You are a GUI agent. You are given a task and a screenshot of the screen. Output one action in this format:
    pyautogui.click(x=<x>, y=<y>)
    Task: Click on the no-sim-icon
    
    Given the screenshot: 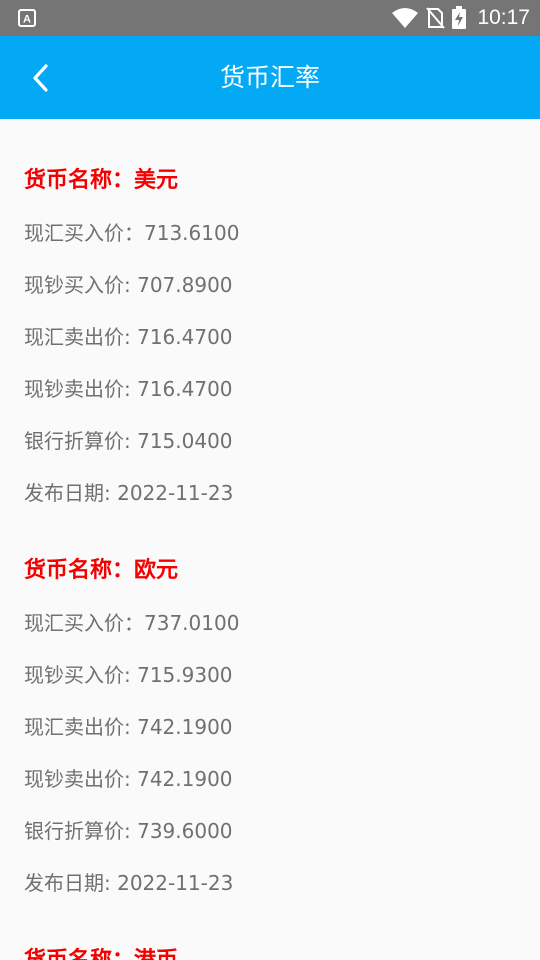 What is the action you would take?
    pyautogui.click(x=436, y=18)
    